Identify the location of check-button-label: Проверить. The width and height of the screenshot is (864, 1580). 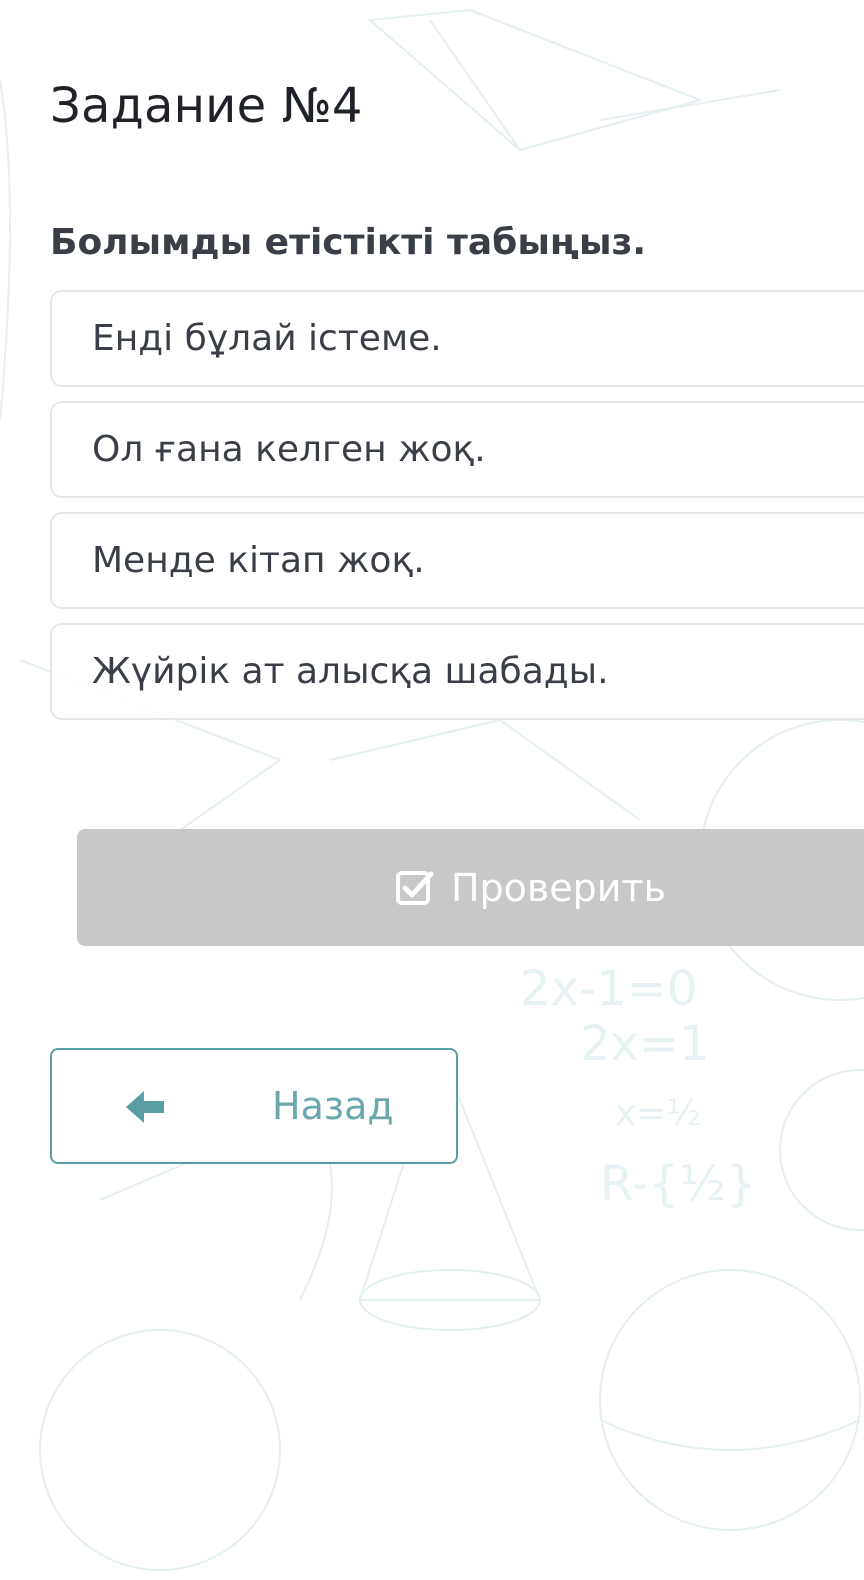
(558, 887).